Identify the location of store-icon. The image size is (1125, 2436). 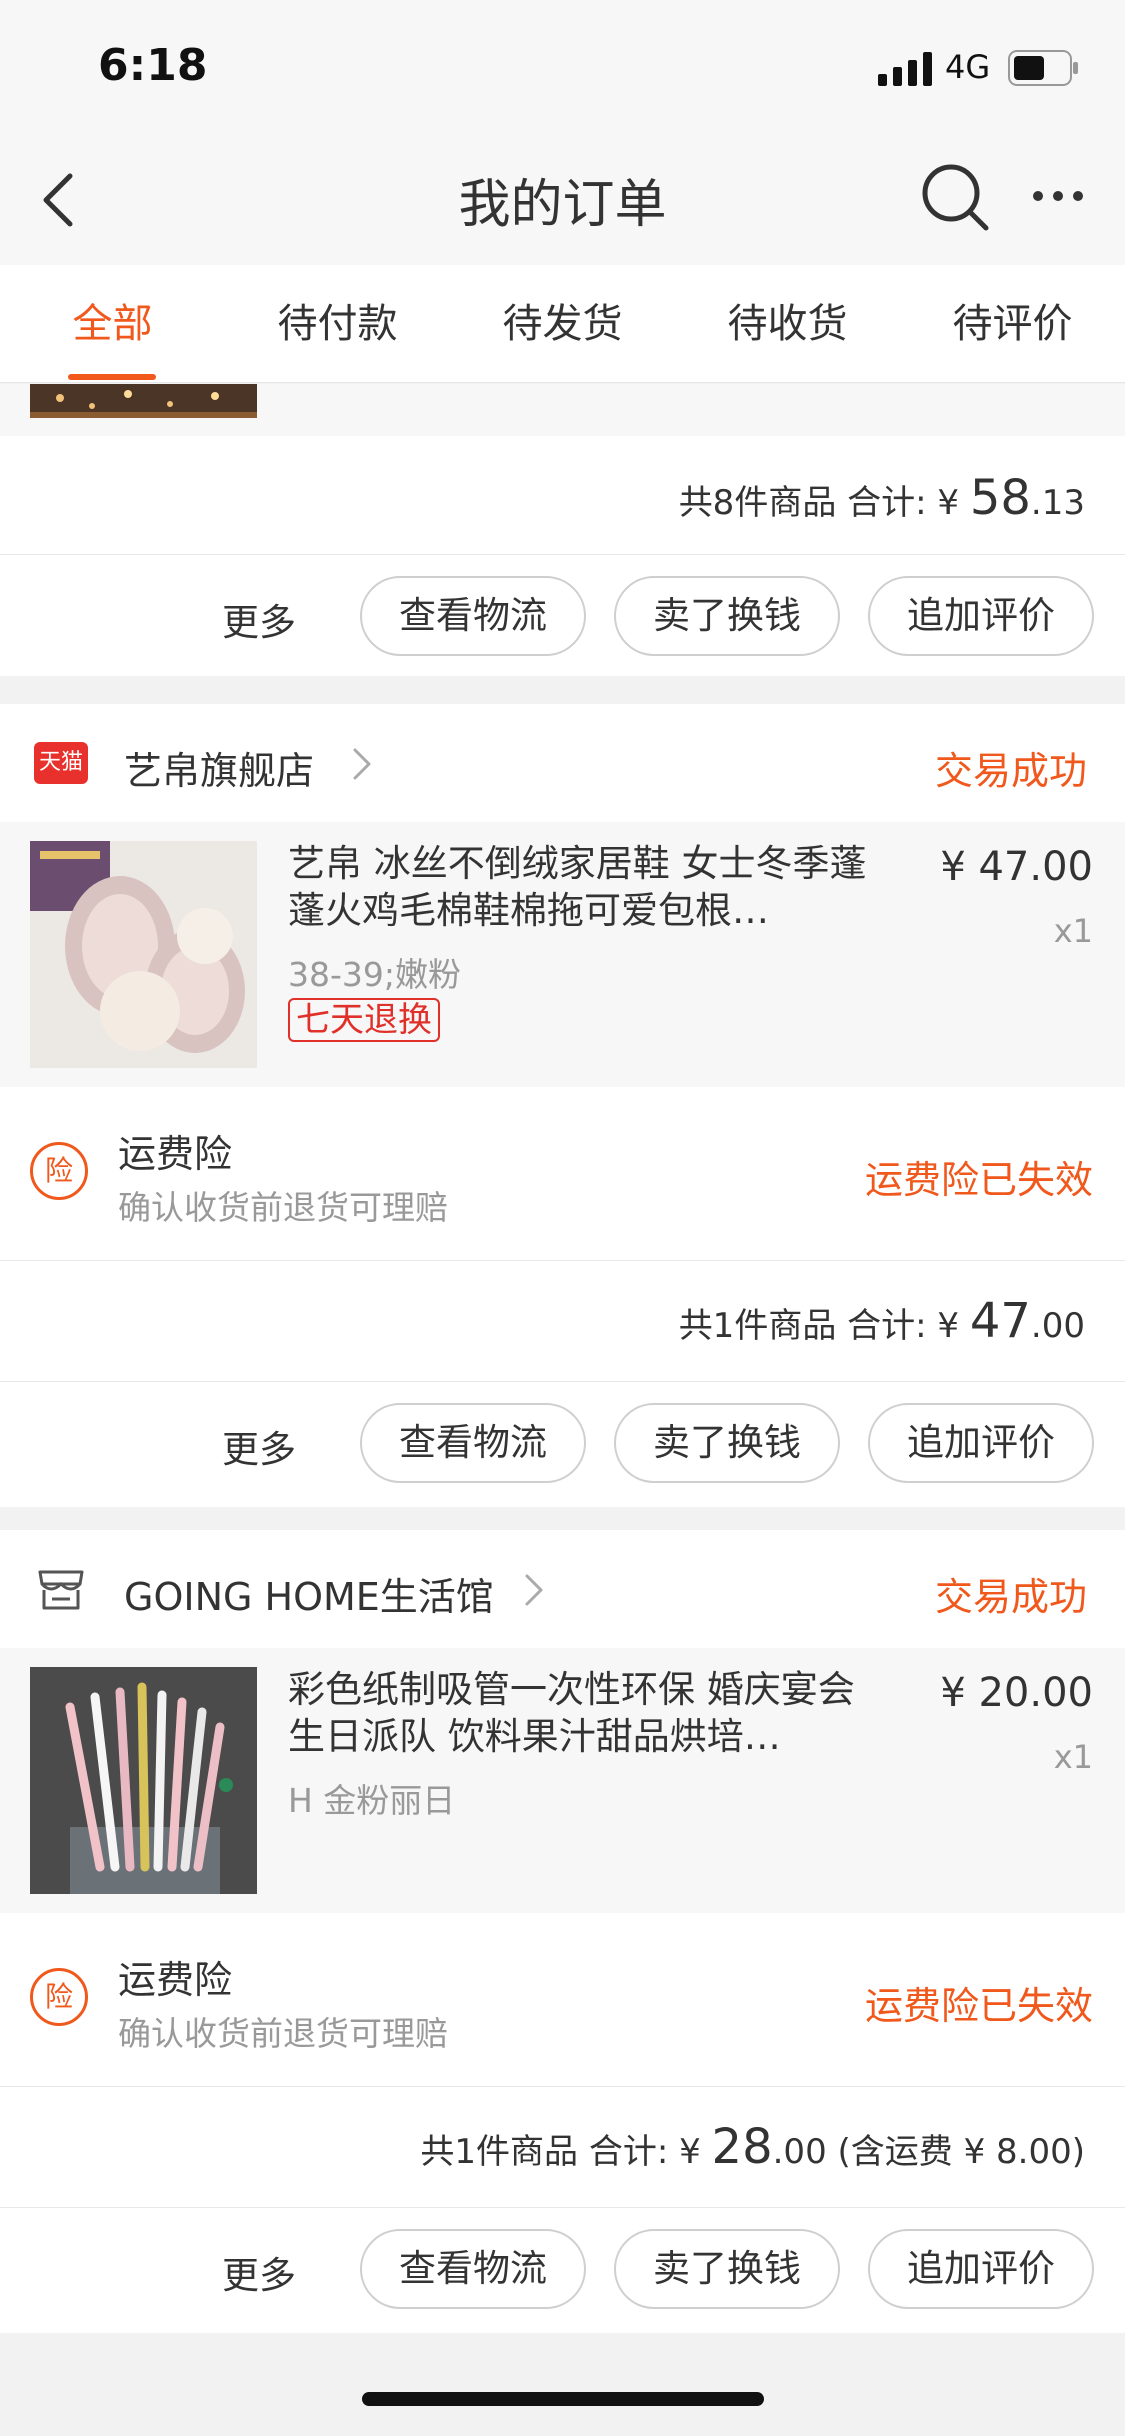
(61, 1590).